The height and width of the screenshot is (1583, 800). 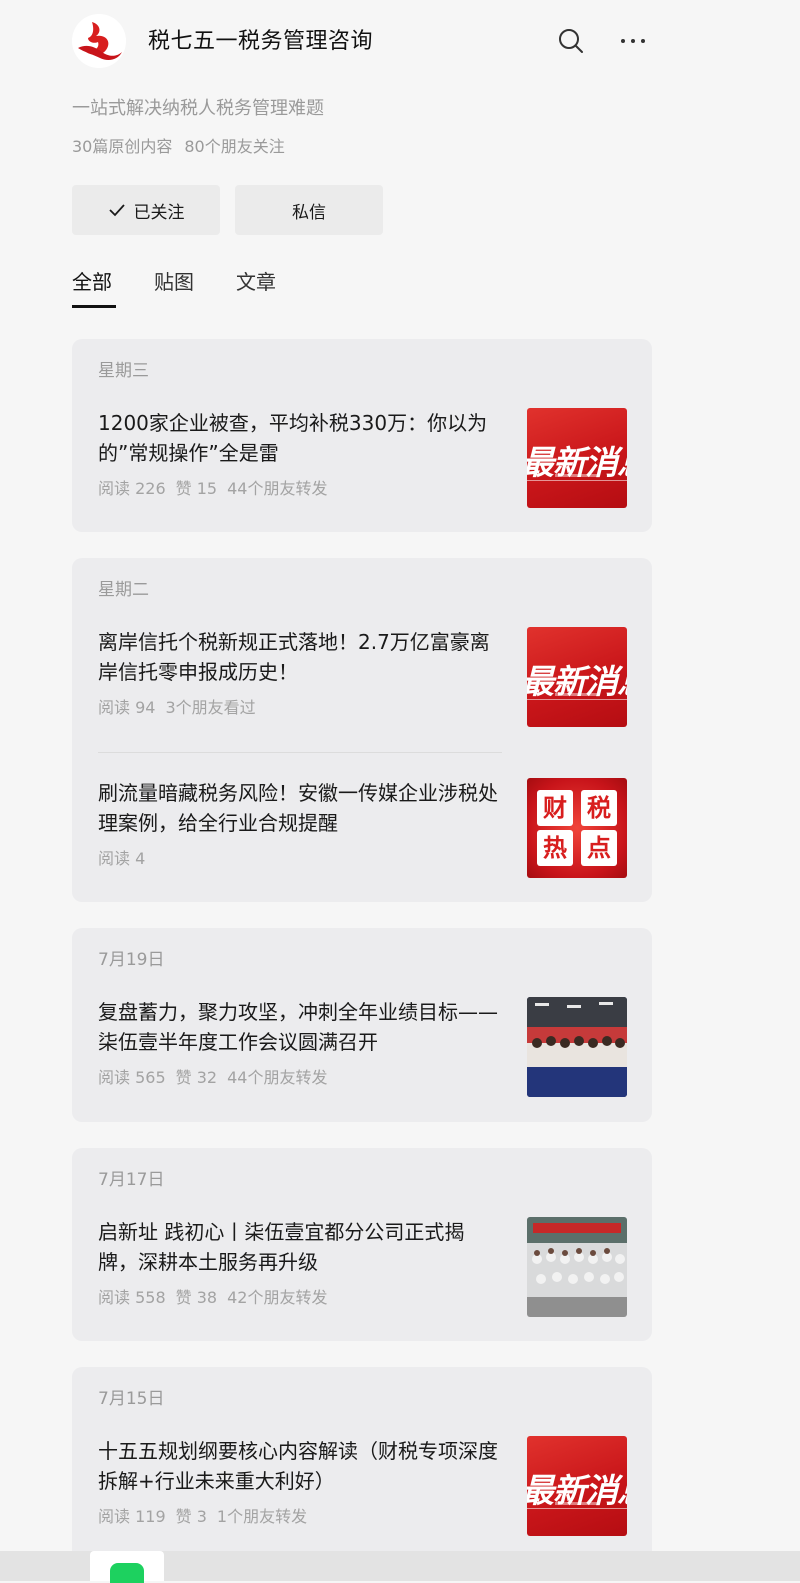 I want to click on article-meta: 阅读 558 赞 38 42个朋友转发, so click(x=212, y=1298).